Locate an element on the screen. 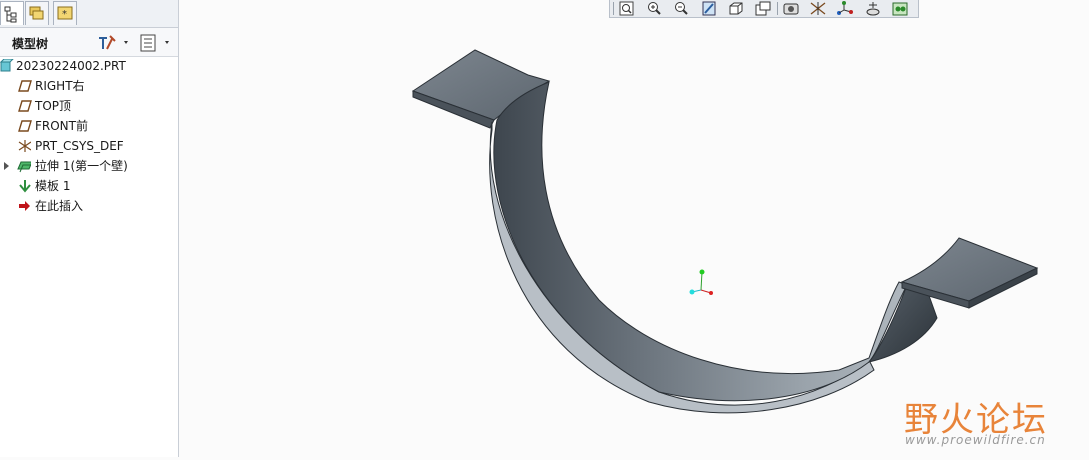 The height and width of the screenshot is (460, 1089). repaint-icon is located at coordinates (709, 8).